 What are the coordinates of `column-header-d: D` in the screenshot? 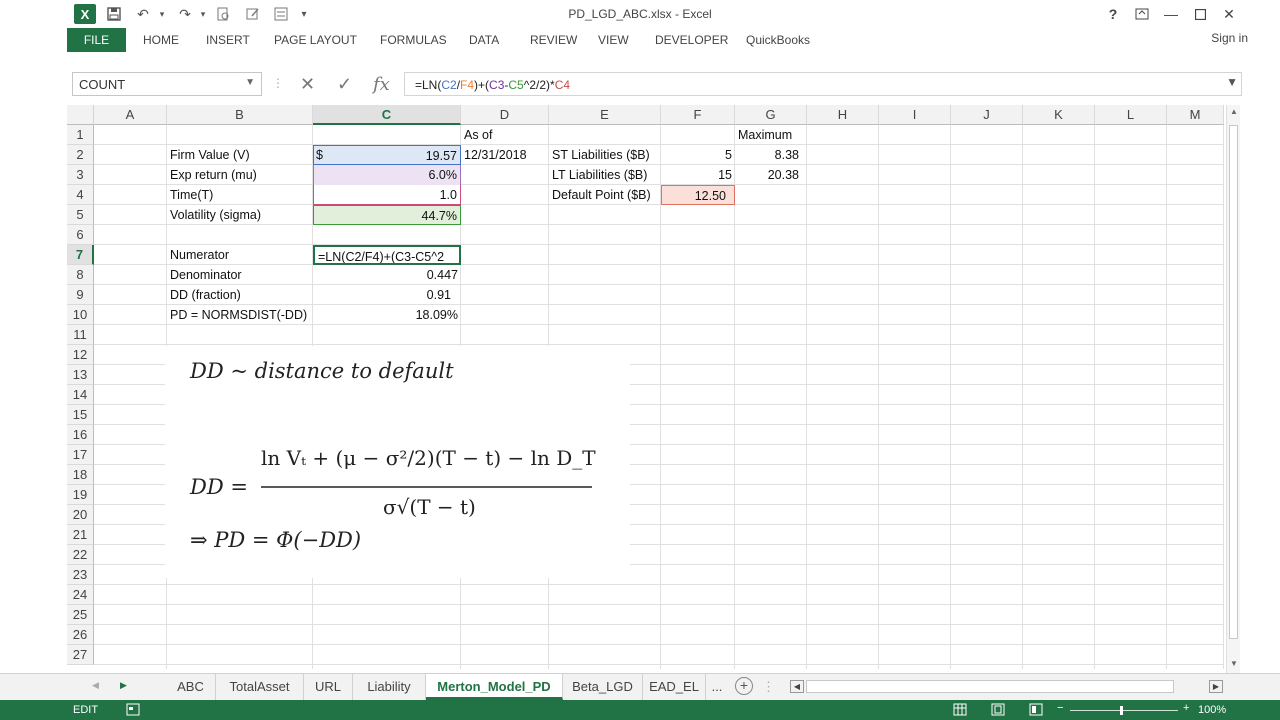 It's located at (505, 115).